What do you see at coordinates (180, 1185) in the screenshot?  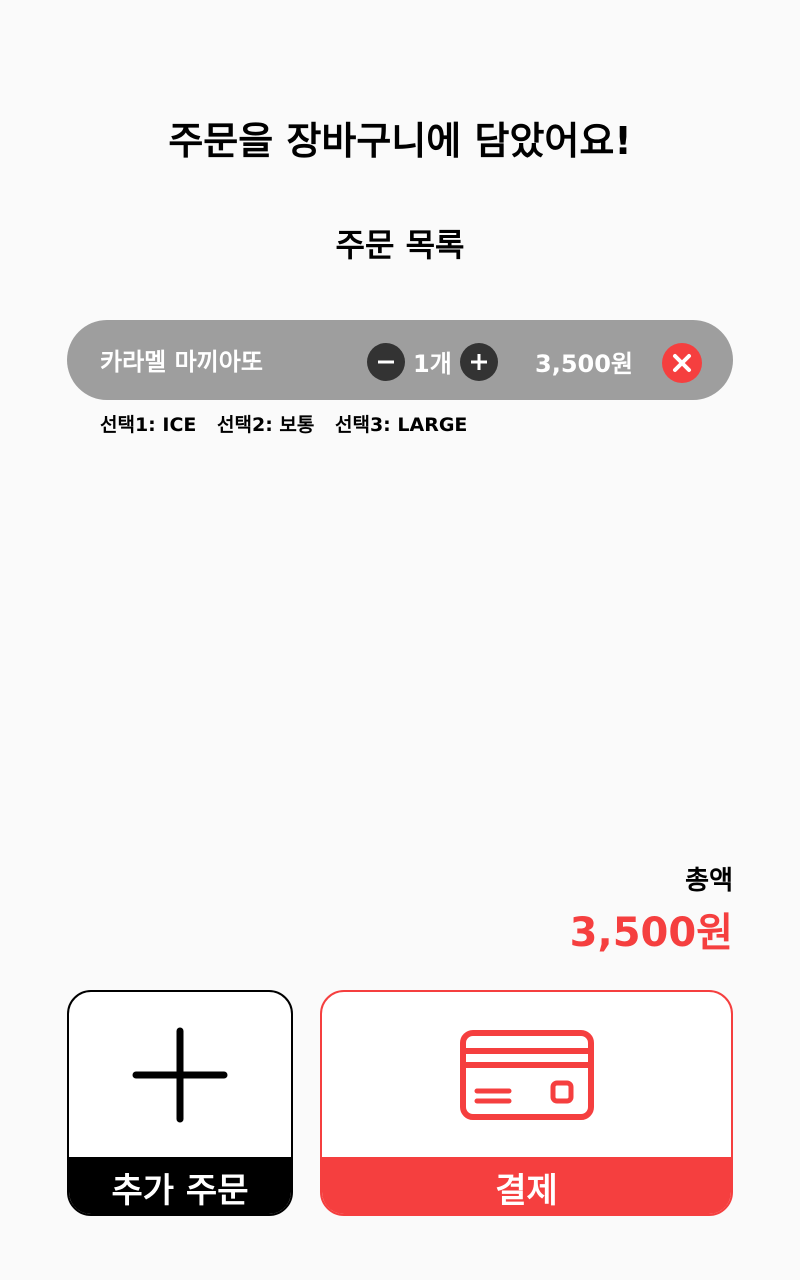 I see `add-order-label: 추가 주문` at bounding box center [180, 1185].